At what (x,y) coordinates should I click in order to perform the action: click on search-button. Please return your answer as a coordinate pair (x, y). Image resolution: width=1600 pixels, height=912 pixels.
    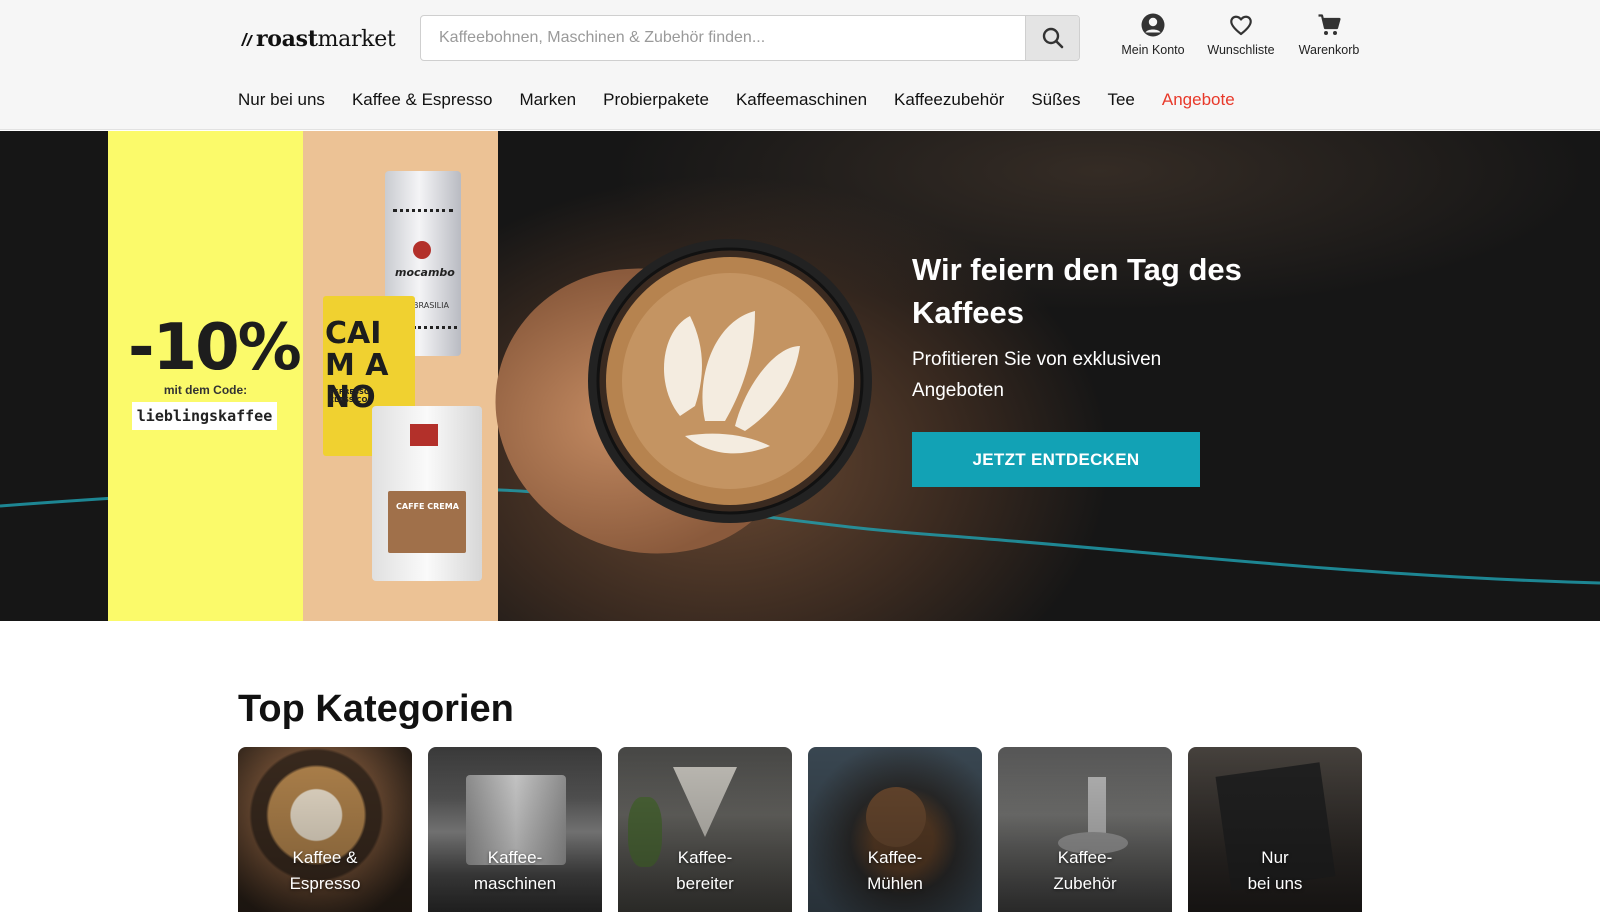
    Looking at the image, I should click on (1052, 38).